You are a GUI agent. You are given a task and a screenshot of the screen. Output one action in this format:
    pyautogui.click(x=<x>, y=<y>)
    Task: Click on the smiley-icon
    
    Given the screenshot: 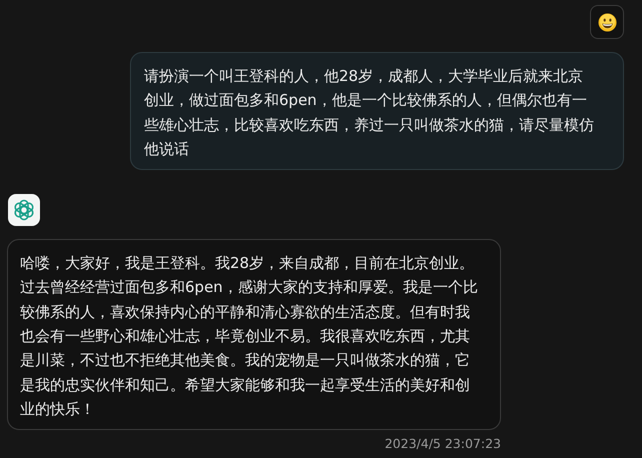 What is the action you would take?
    pyautogui.click(x=607, y=22)
    